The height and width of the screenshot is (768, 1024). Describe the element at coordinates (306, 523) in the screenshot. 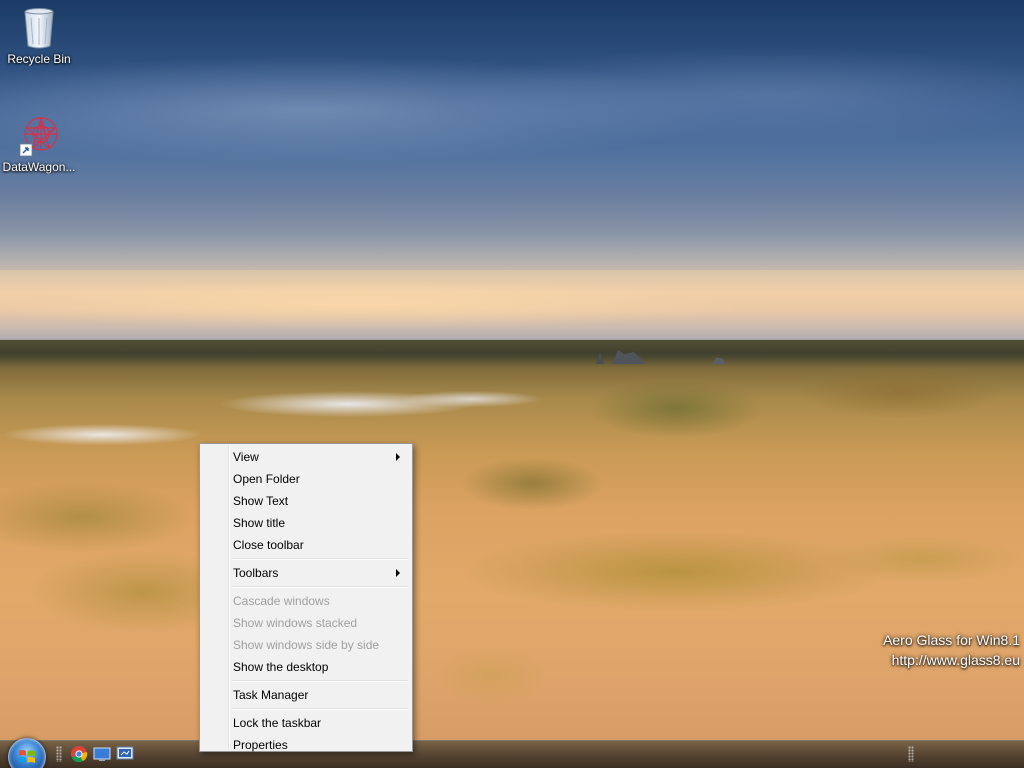

I see `menu-item-show-title: Show title` at that location.